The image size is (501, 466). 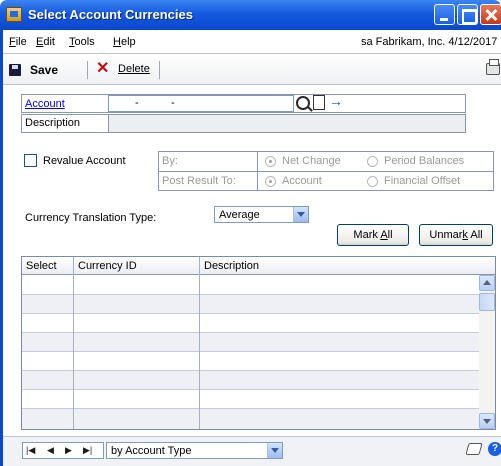 I want to click on last-record-icon: ▶|, so click(x=87, y=450).